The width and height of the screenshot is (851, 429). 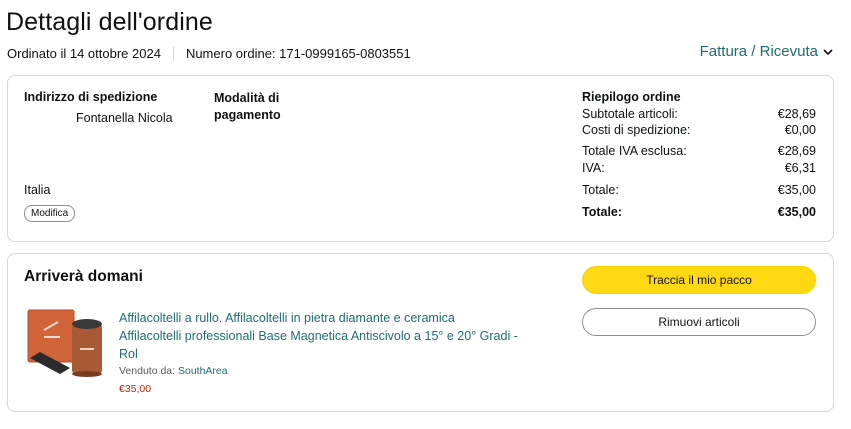 I want to click on delivery-status: Arriverà domani, so click(x=83, y=276).